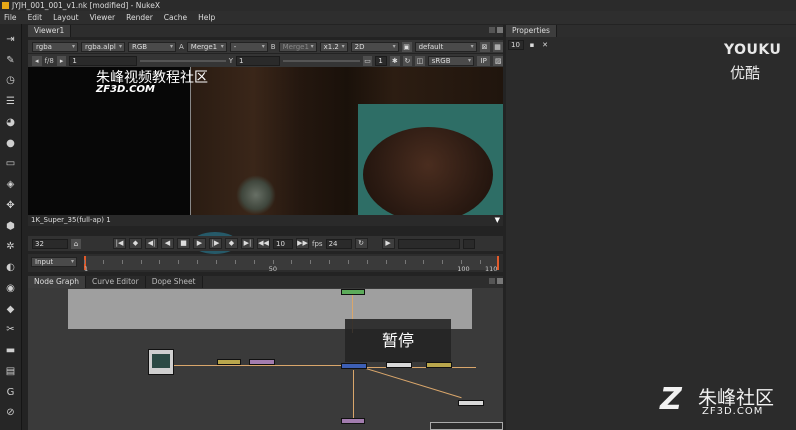 The width and height of the screenshot is (796, 430). Describe the element at coordinates (354, 366) in the screenshot. I see `merge-node` at that location.